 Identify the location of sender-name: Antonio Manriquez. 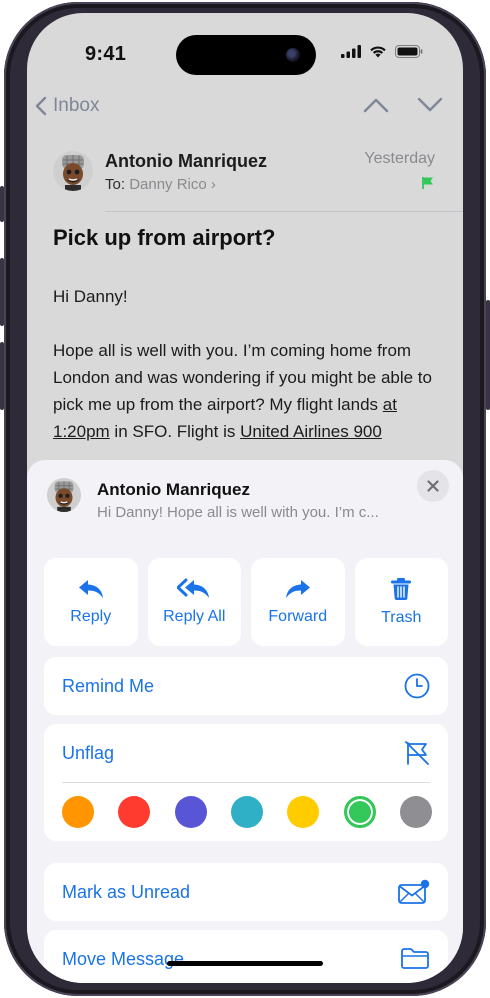
(186, 161).